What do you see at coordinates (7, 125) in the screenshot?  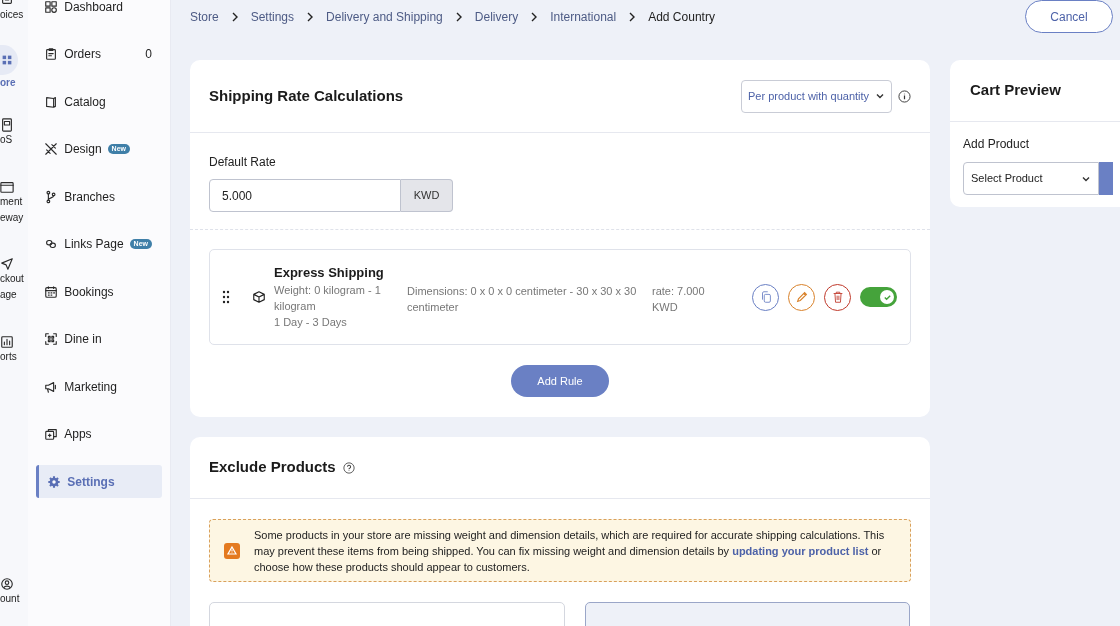 I see `terminal-icon` at bounding box center [7, 125].